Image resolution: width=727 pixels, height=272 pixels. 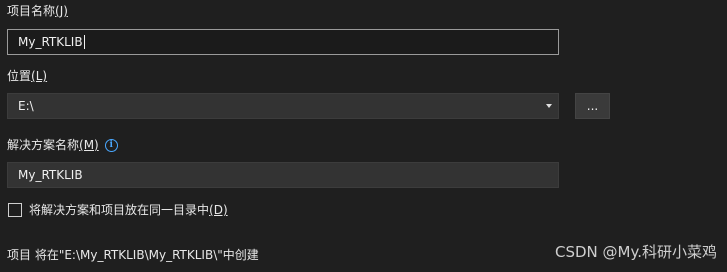 What do you see at coordinates (89, 145) in the screenshot?
I see `solution-name-hotkey: (M)` at bounding box center [89, 145].